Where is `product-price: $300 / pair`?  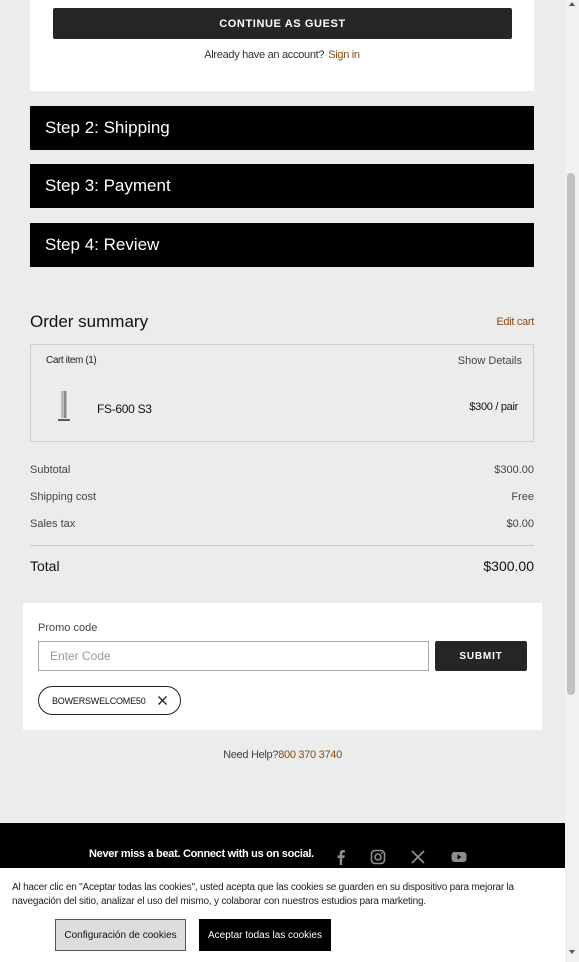 product-price: $300 / pair is located at coordinates (493, 407).